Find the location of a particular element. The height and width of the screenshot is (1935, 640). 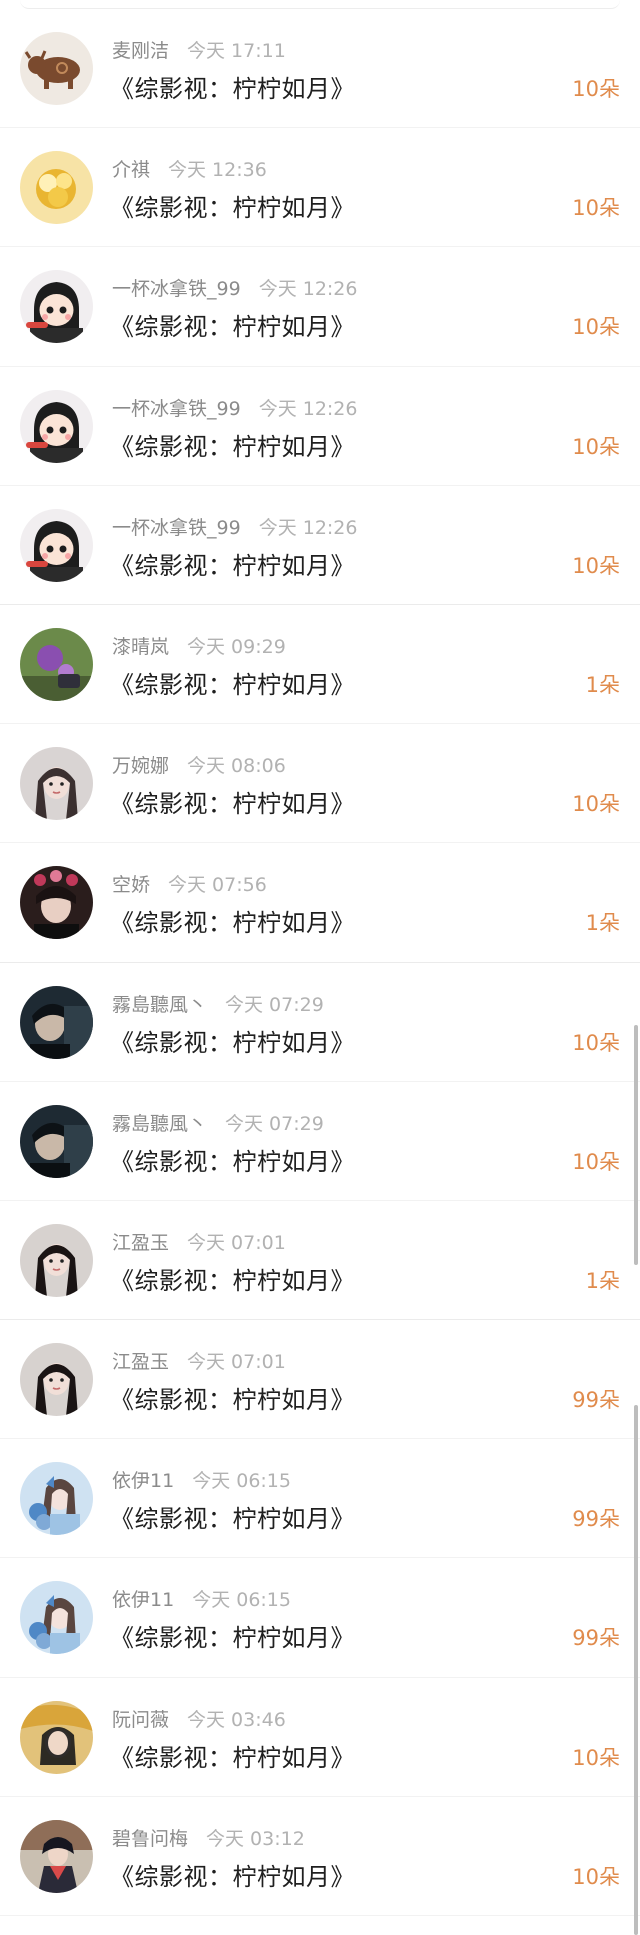

cartoon-girl-icon is located at coordinates (56, 307).